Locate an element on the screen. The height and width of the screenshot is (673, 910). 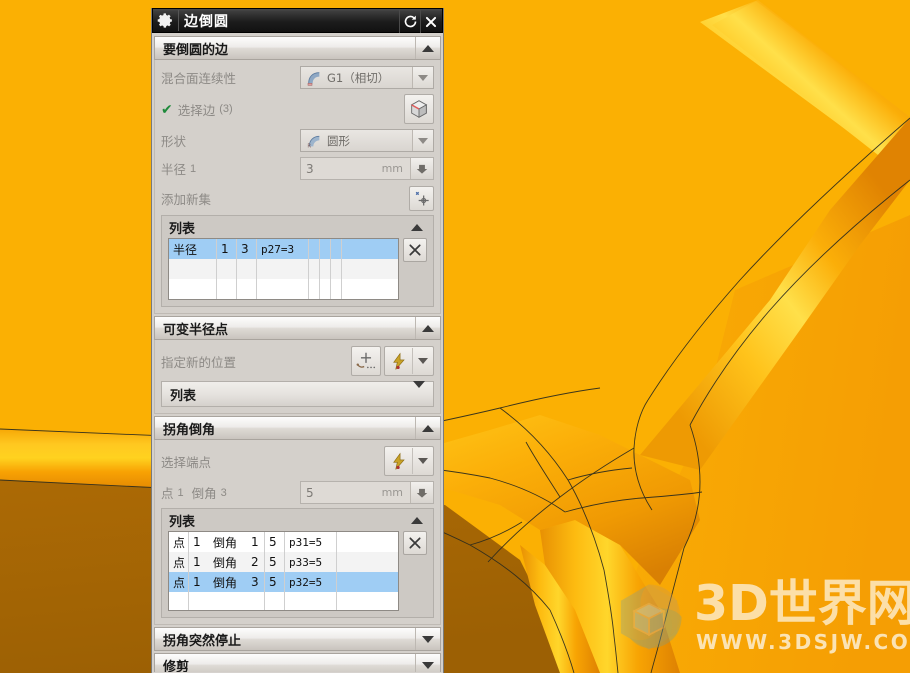
titlebar-divider is located at coordinates (178, 20).